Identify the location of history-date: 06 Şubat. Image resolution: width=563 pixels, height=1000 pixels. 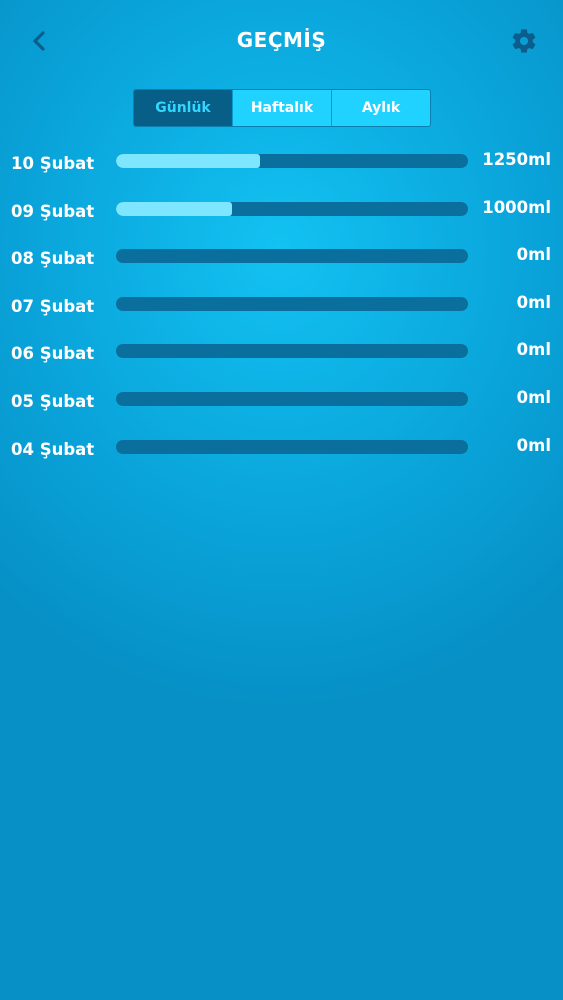
(53, 354).